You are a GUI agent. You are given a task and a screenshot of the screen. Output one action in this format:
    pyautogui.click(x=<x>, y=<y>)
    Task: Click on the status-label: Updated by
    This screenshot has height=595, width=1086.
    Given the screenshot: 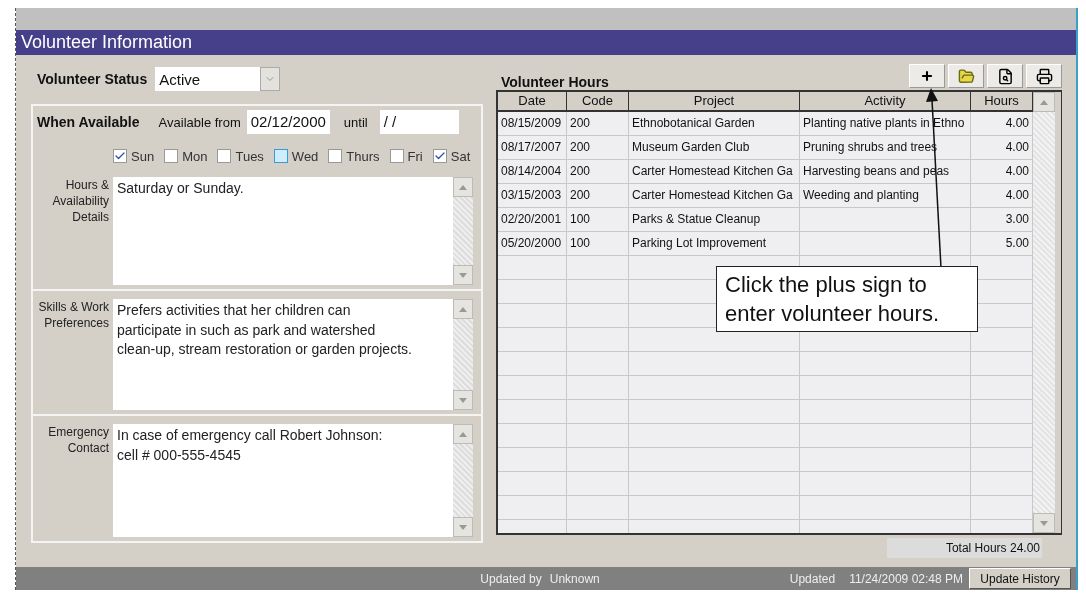 What is the action you would take?
    pyautogui.click(x=511, y=578)
    